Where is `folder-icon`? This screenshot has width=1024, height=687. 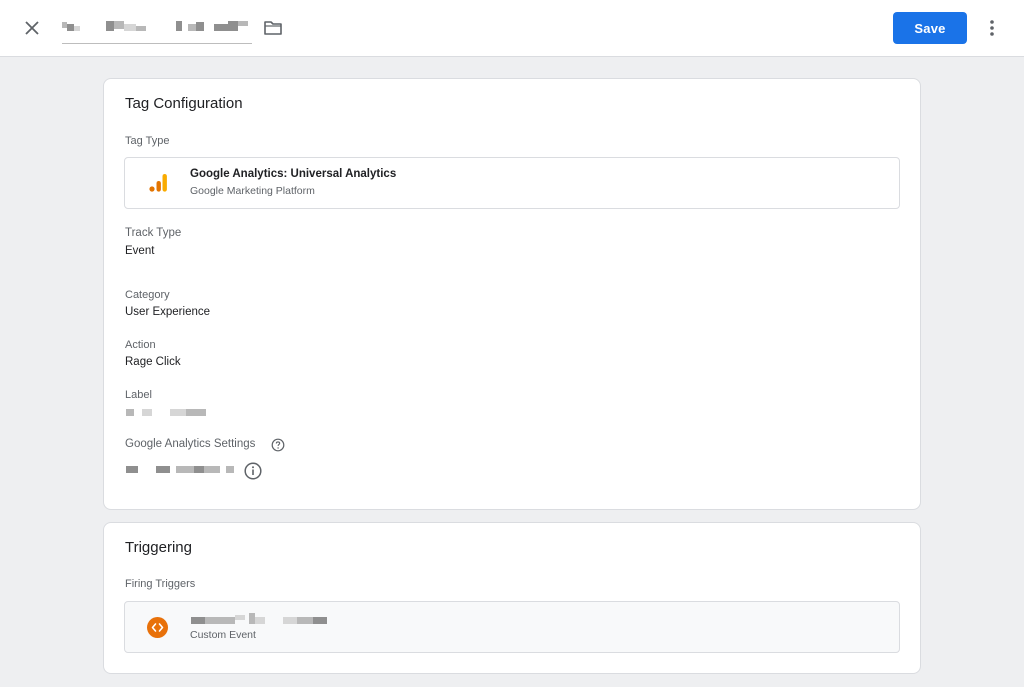
folder-icon is located at coordinates (273, 28).